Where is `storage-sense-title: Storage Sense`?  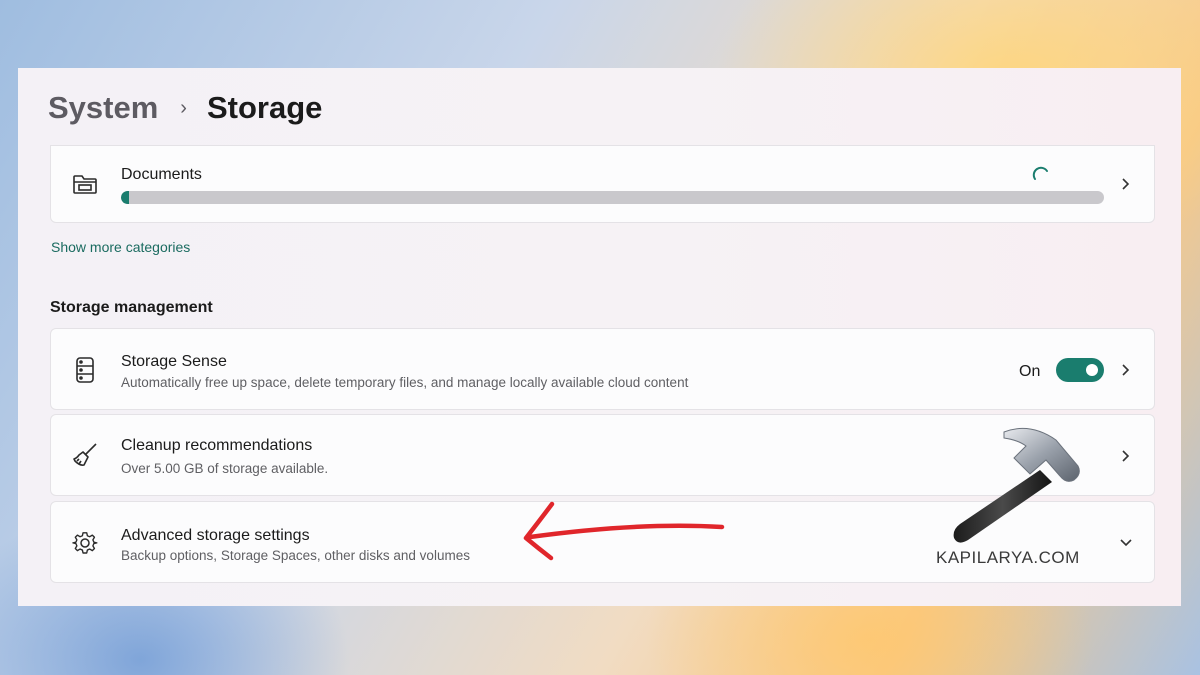
storage-sense-title: Storage Sense is located at coordinates (174, 361).